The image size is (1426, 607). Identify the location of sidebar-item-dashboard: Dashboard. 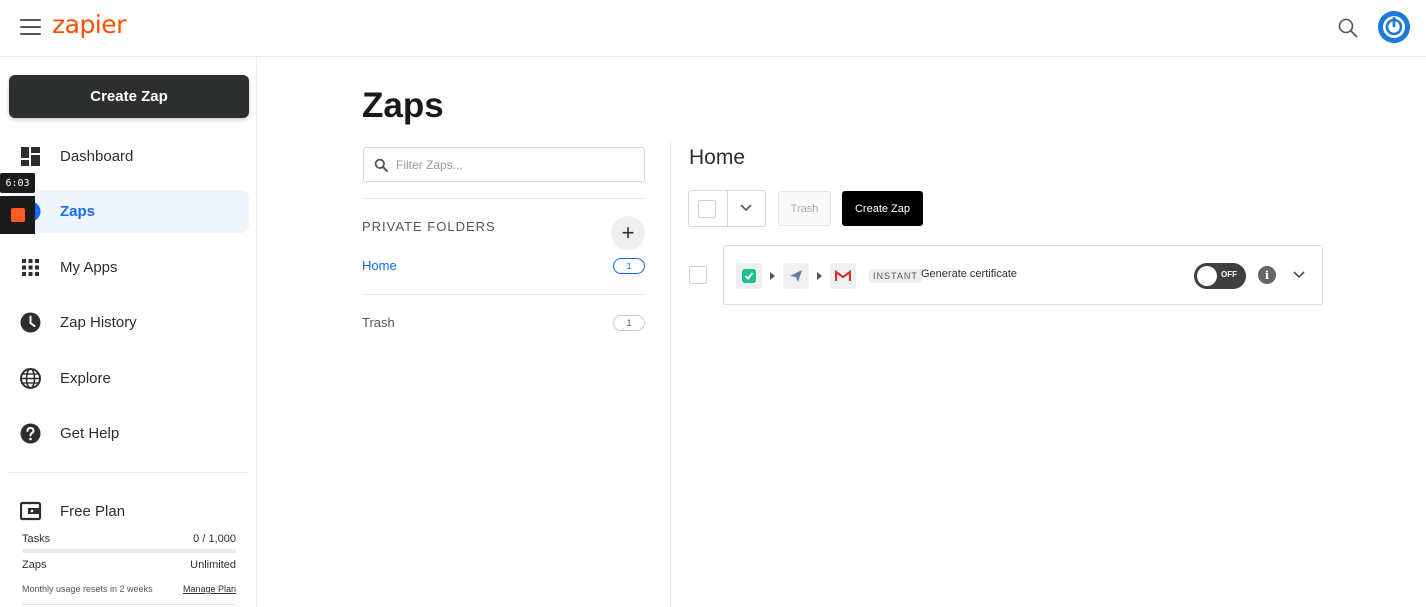
(129, 156).